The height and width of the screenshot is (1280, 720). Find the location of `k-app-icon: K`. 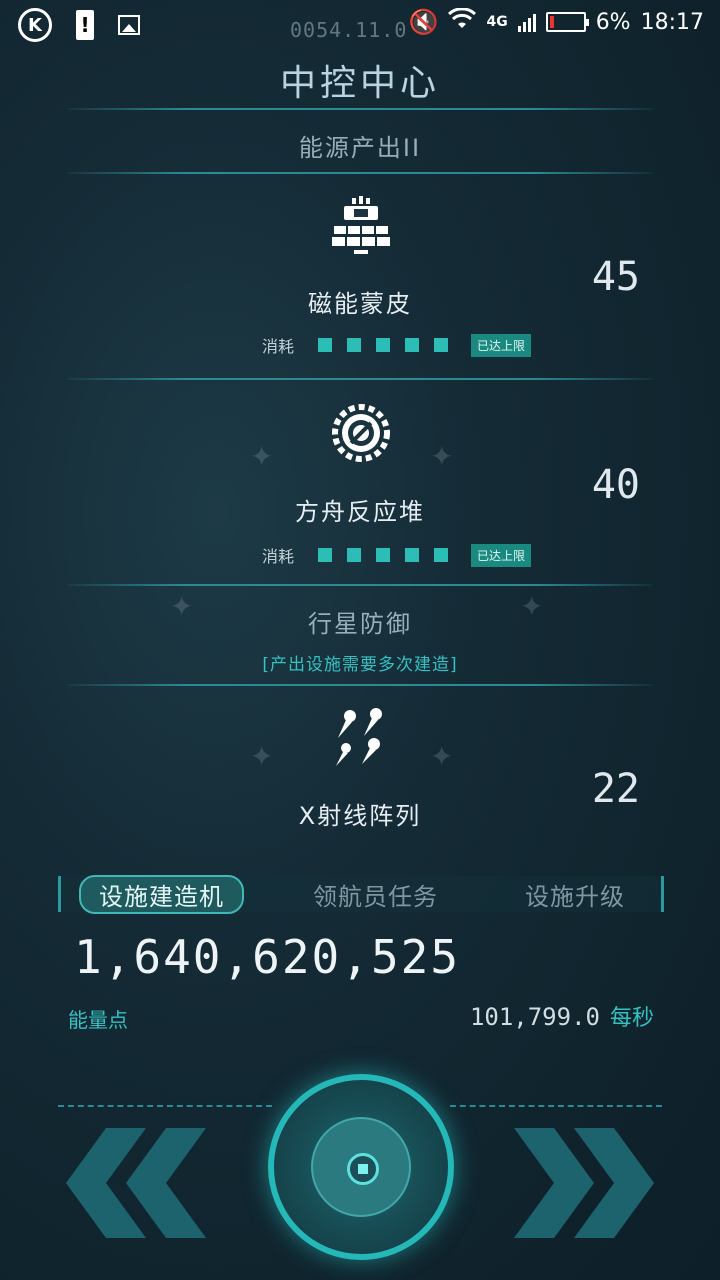

k-app-icon: K is located at coordinates (35, 25).